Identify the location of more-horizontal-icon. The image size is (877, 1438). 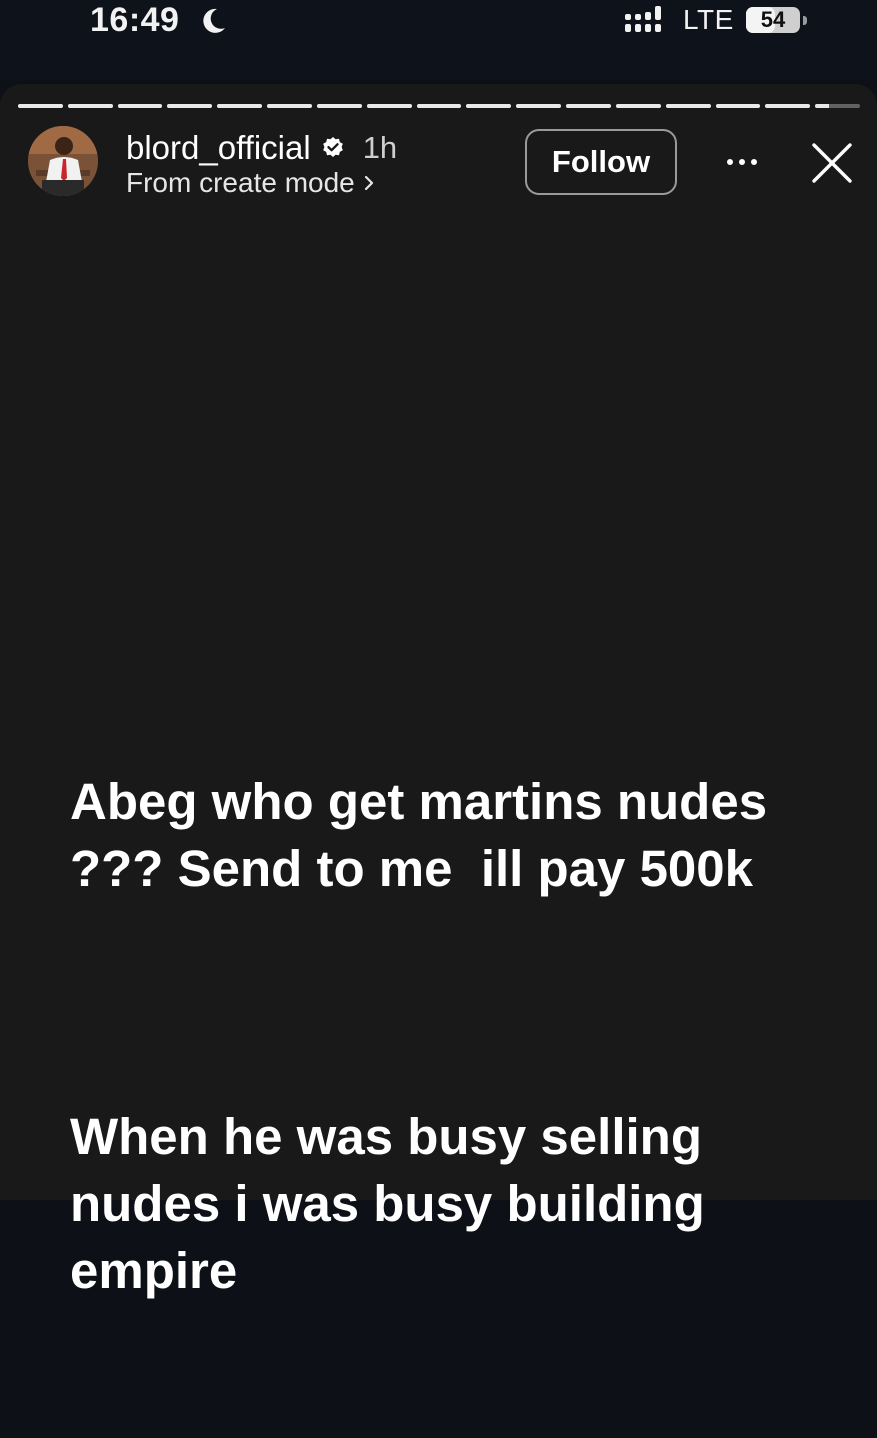
(742, 162).